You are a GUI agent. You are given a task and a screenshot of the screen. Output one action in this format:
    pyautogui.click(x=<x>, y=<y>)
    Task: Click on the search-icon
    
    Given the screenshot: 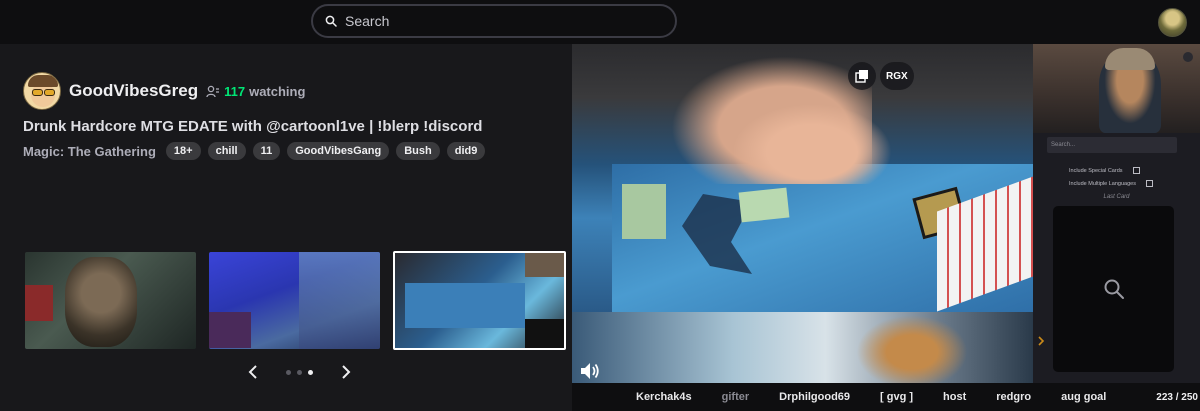 What is the action you would take?
    pyautogui.click(x=331, y=21)
    